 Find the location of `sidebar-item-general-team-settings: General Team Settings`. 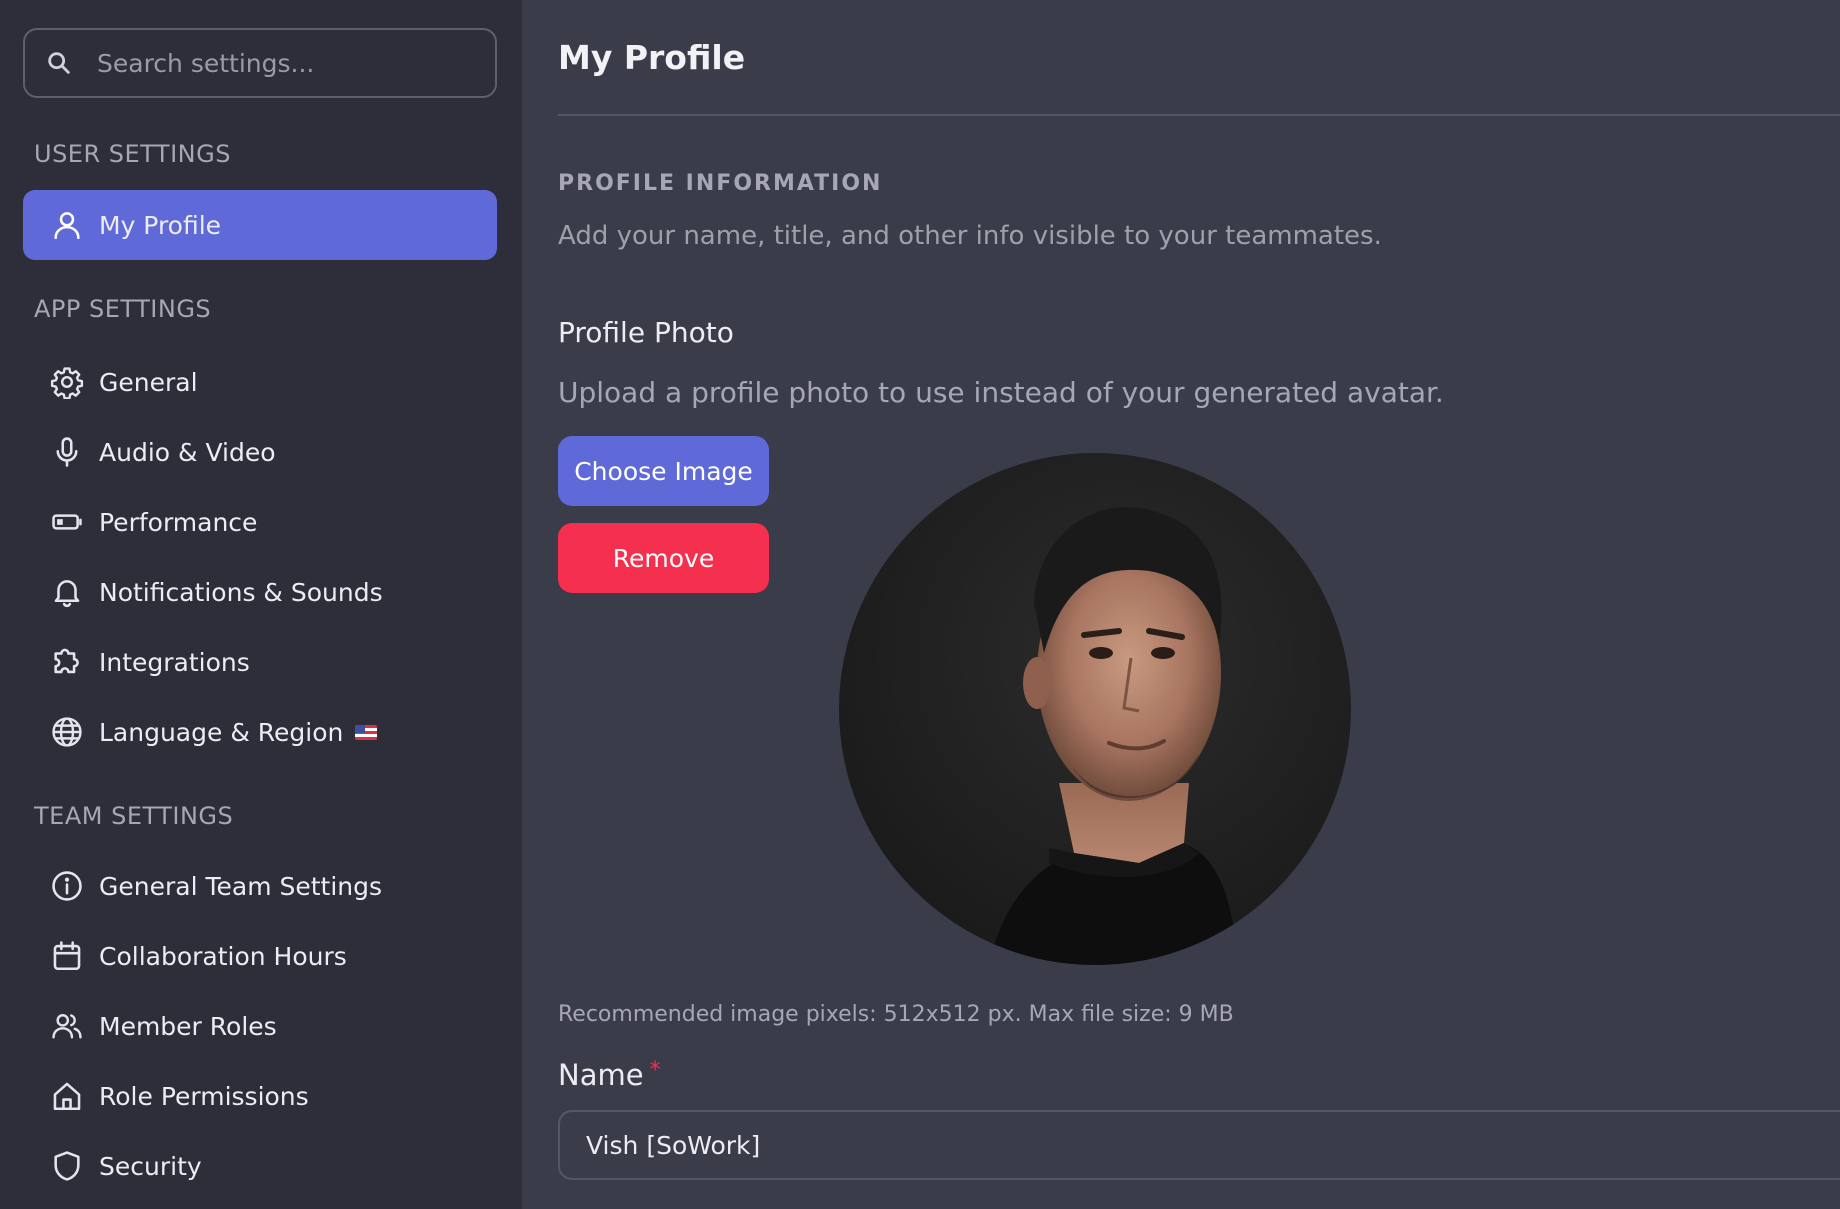

sidebar-item-general-team-settings: General Team Settings is located at coordinates (260, 886).